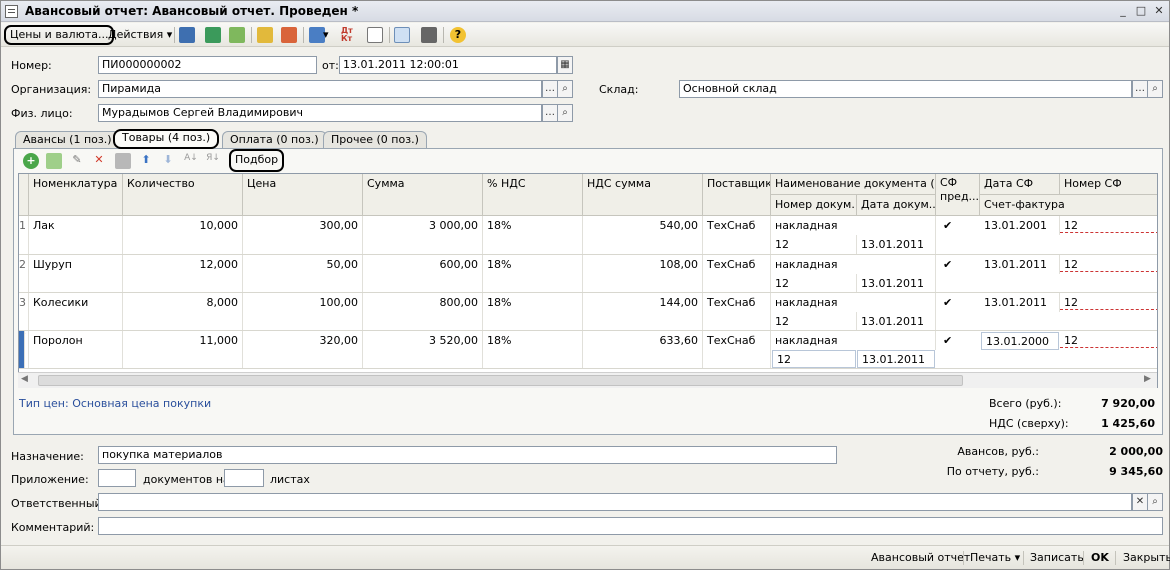  Describe the element at coordinates (207, 65) in the screenshot. I see `number-field: ПИ000000002` at that location.